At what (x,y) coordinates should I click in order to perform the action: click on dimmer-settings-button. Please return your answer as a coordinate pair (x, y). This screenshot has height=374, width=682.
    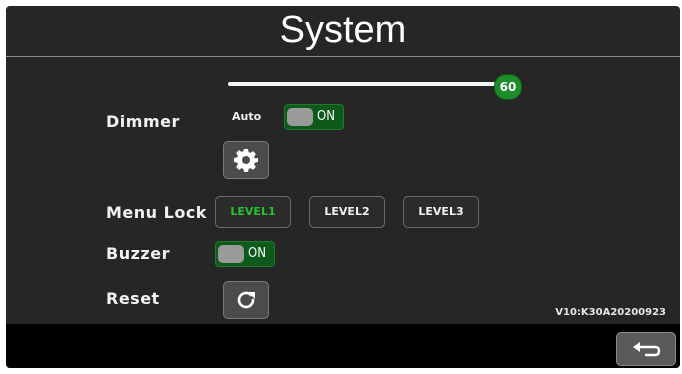
    Looking at the image, I should click on (246, 160).